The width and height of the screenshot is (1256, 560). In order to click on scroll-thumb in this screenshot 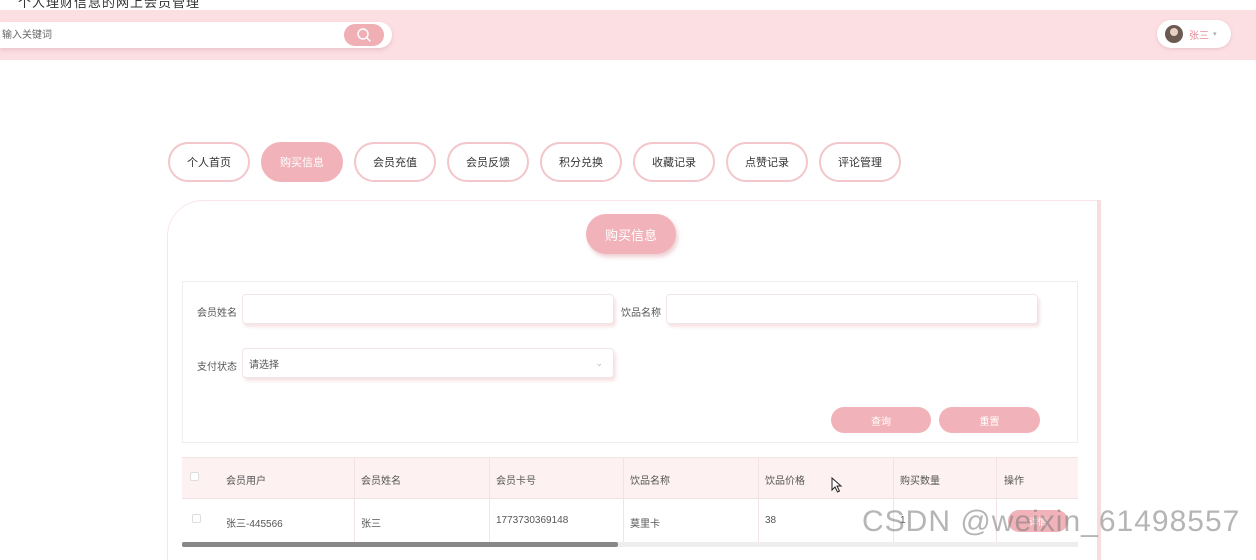, I will do `click(400, 544)`.